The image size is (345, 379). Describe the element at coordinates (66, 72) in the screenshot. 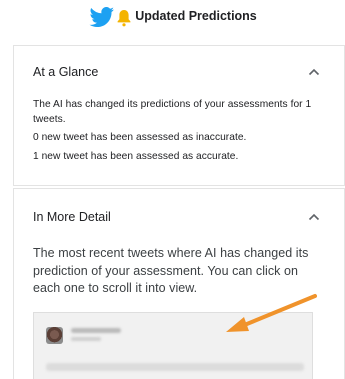

I see `at-a-glance-title: At a Glance` at that location.